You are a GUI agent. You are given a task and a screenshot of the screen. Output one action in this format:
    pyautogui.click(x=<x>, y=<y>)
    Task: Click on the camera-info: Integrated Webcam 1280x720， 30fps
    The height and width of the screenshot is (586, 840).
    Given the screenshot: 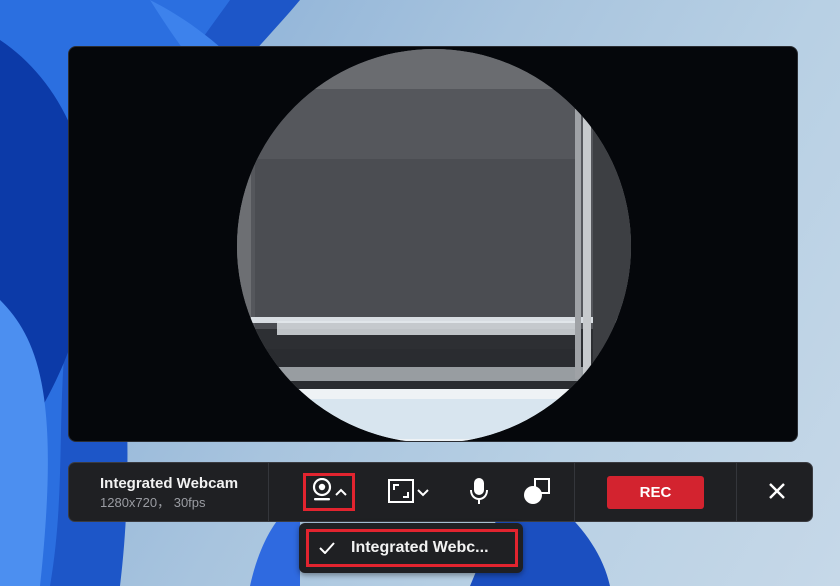 What is the action you would take?
    pyautogui.click(x=169, y=492)
    